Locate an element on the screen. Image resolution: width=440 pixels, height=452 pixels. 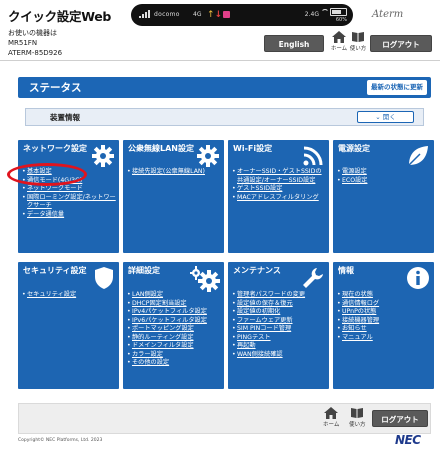
battery-icon is located at coordinates (338, 12).